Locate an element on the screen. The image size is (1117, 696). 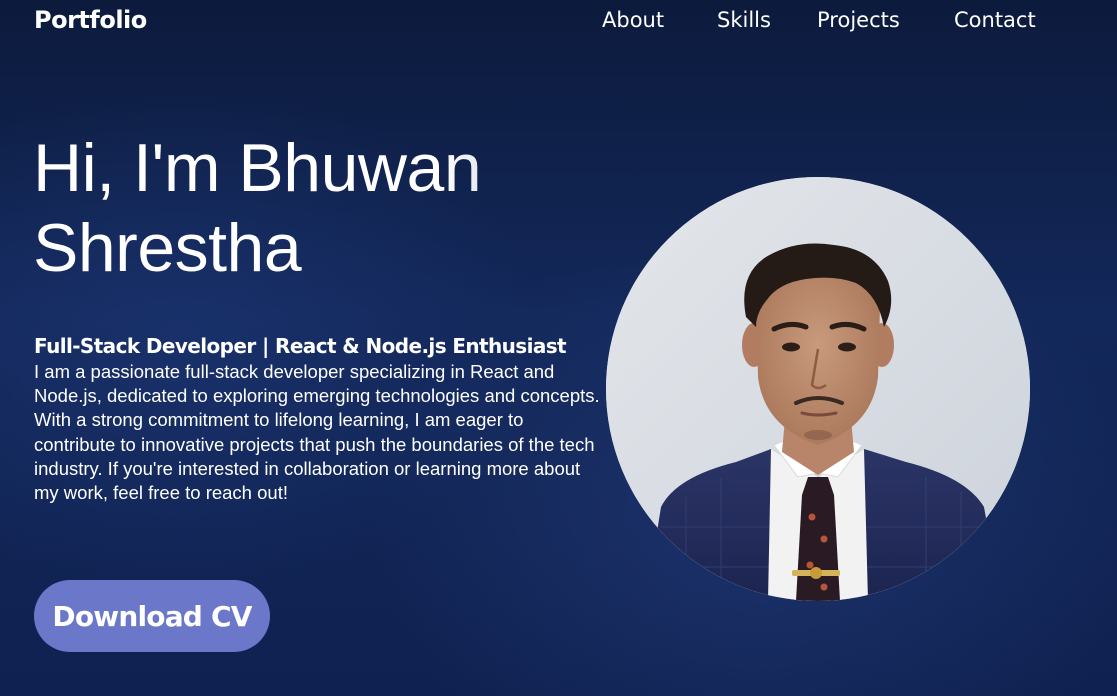
nav-link-contact: Contact is located at coordinates (995, 20).